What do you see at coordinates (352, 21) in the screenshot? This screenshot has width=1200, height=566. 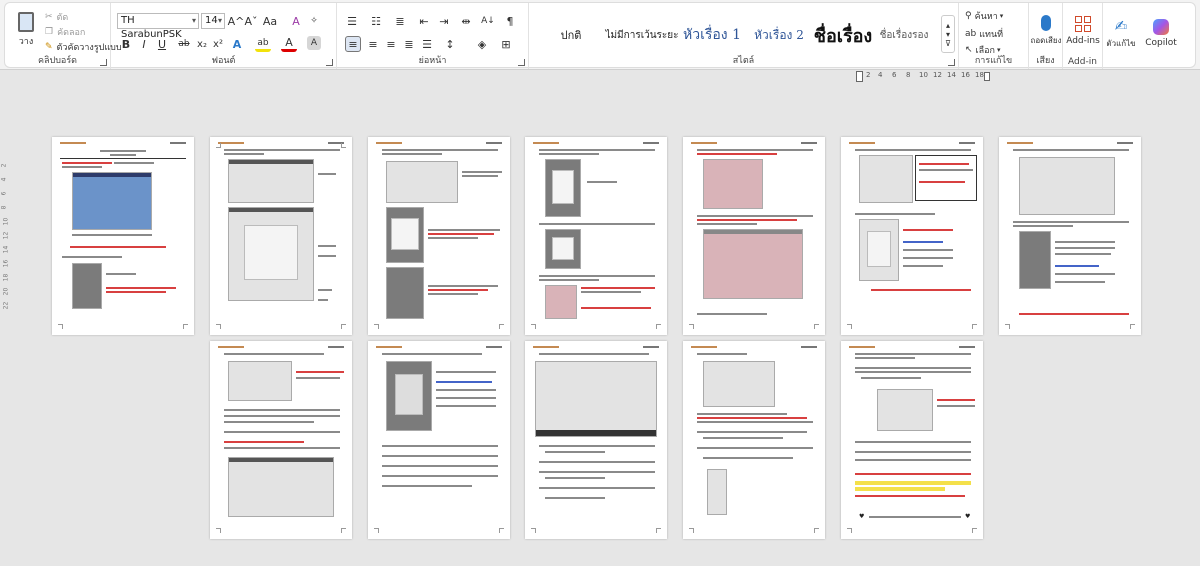 I see `bullets-icon: ☰` at bounding box center [352, 21].